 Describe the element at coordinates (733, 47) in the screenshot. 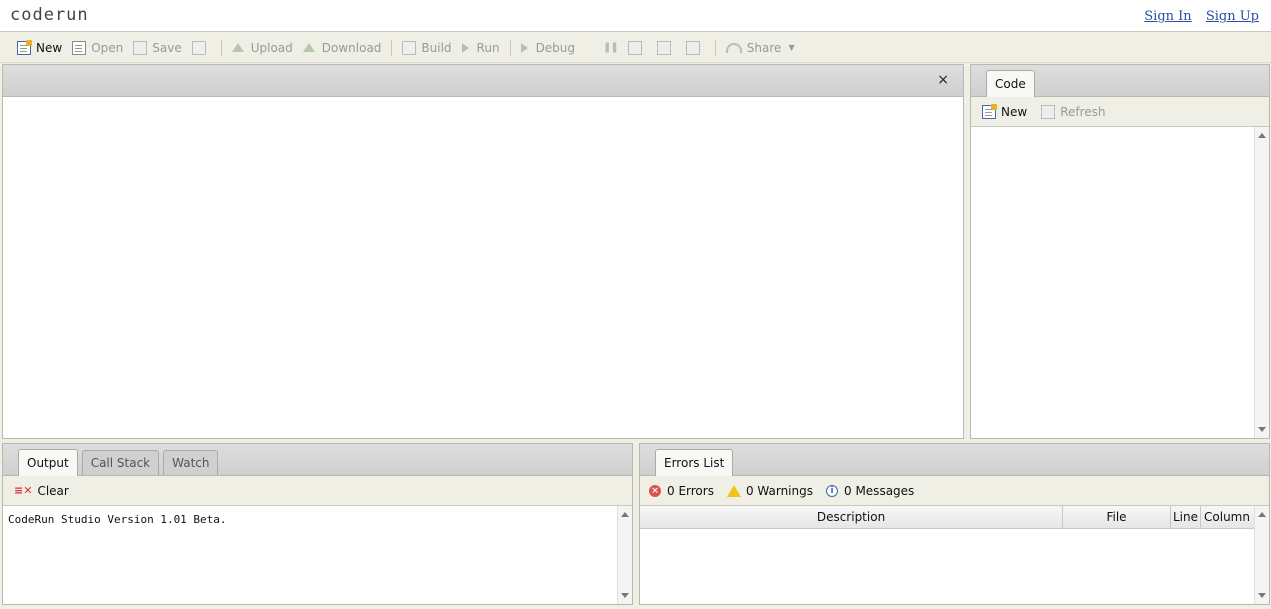

I see `share-icon` at that location.